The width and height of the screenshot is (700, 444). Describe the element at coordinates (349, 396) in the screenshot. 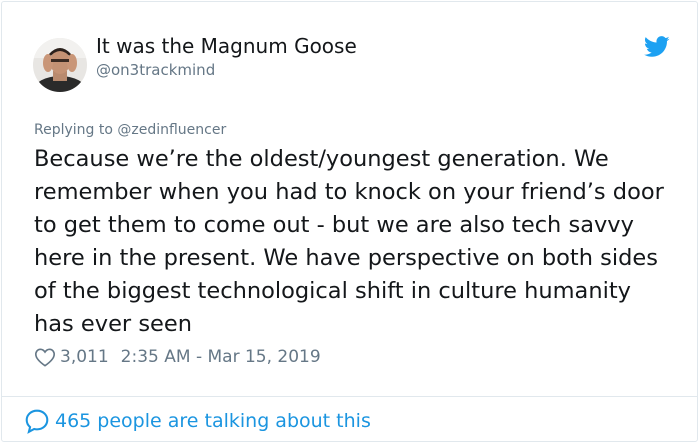

I see `divider` at that location.